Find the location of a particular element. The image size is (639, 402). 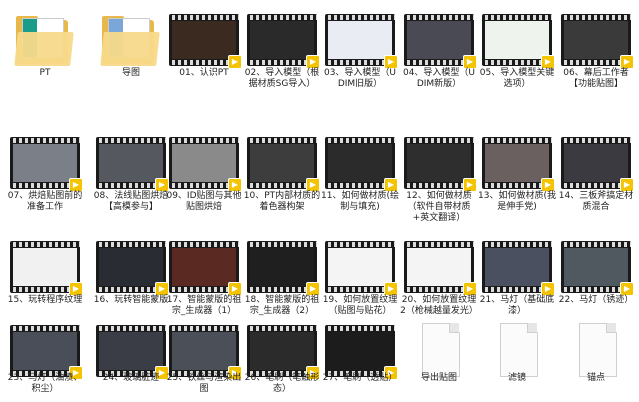

file-name-label: 06、幕后工作者【功能贴图】 is located at coordinates (596, 78).